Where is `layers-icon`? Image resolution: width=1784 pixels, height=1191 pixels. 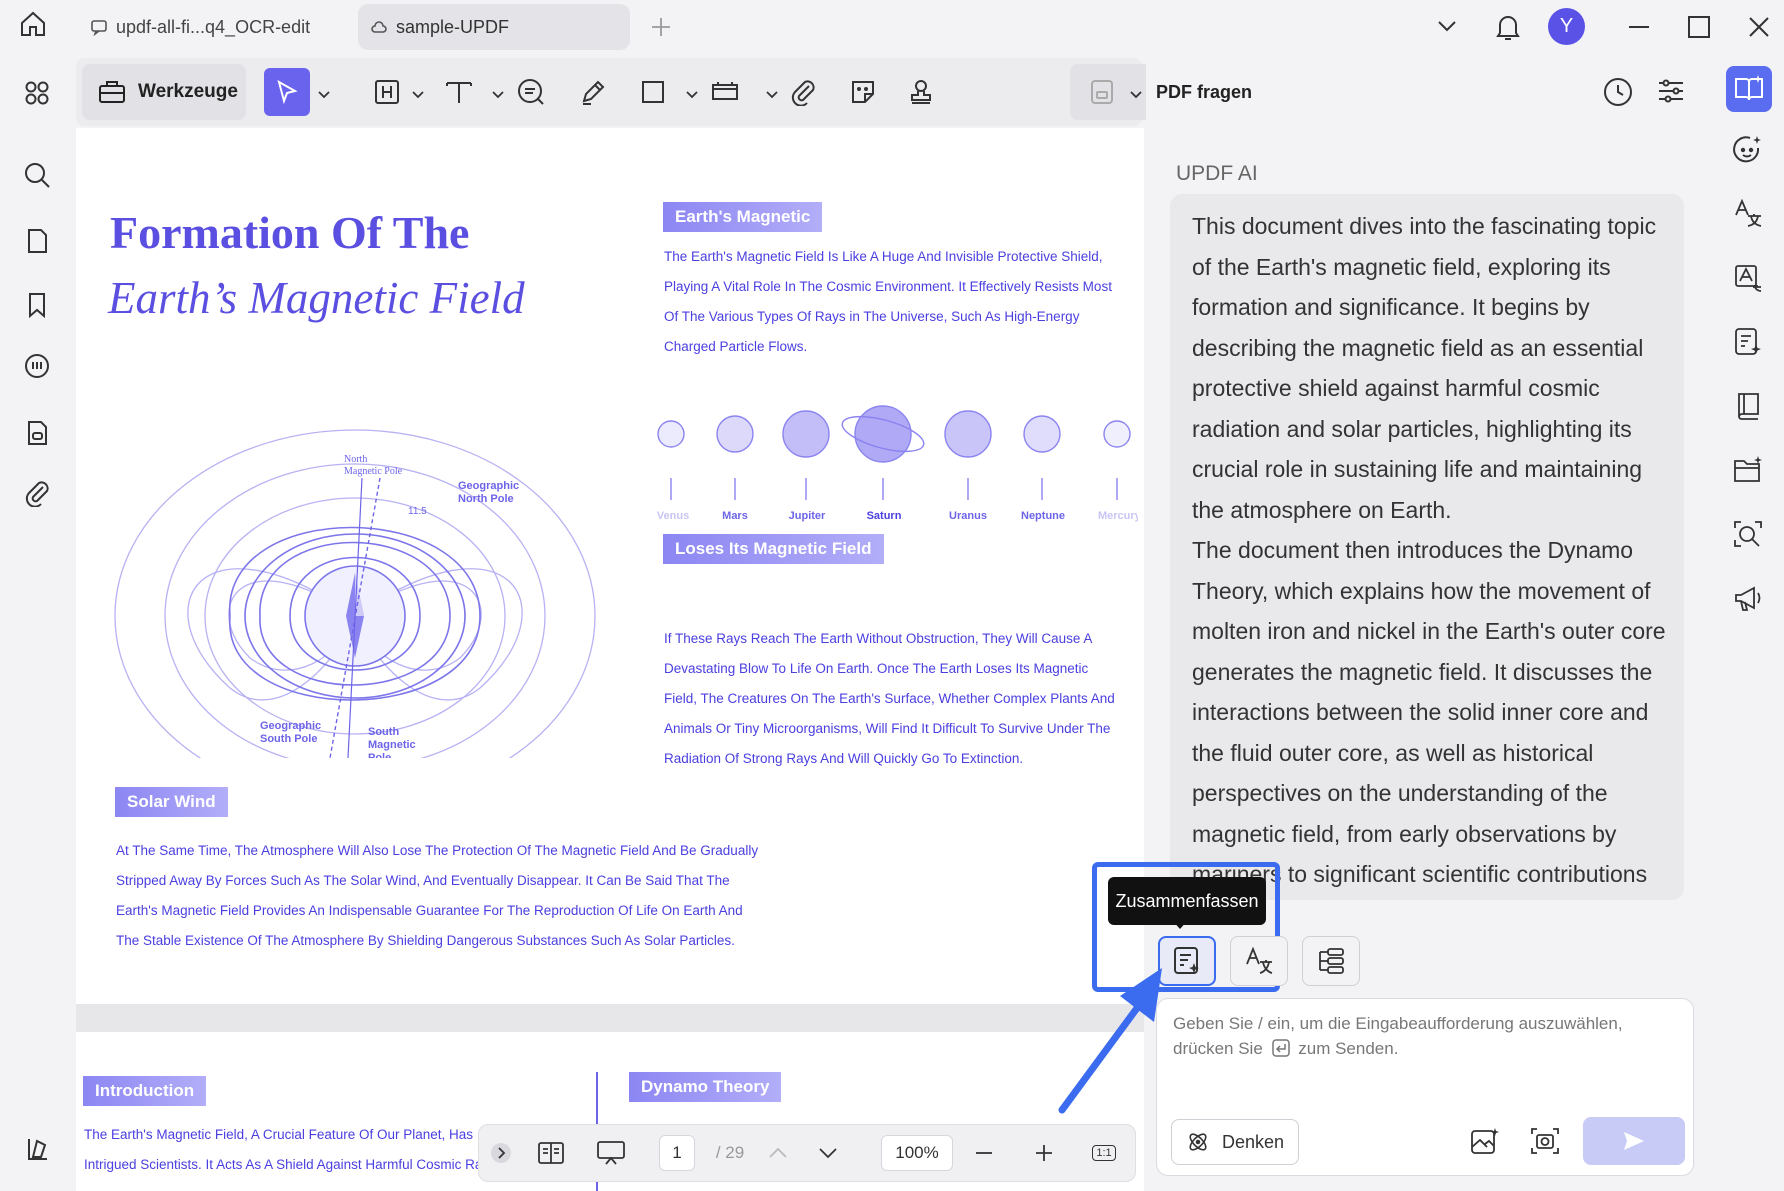 layers-icon is located at coordinates (37, 1149).